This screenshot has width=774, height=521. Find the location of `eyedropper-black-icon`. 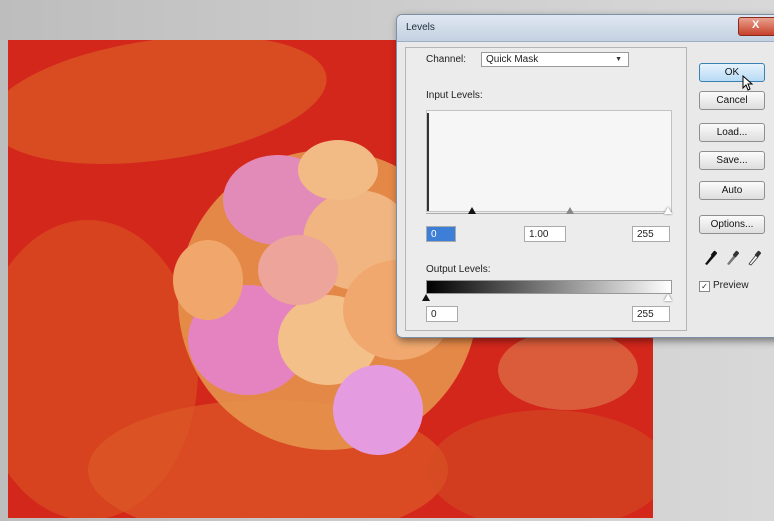

eyedropper-black-icon is located at coordinates (710, 258).